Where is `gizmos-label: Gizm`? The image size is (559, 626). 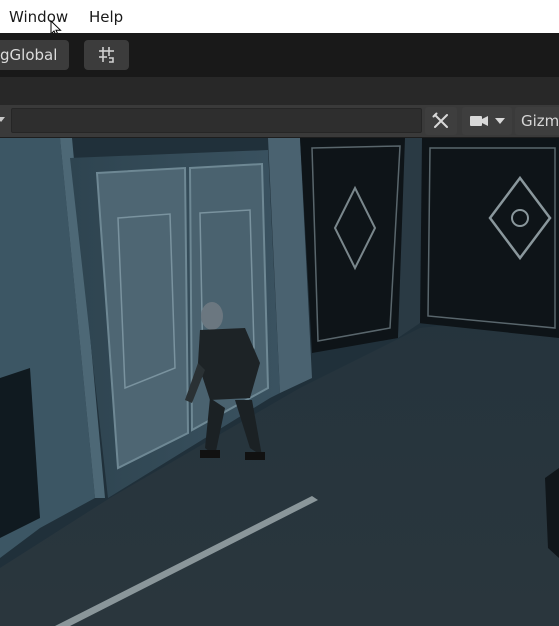
gizmos-label: Gizm is located at coordinates (540, 121).